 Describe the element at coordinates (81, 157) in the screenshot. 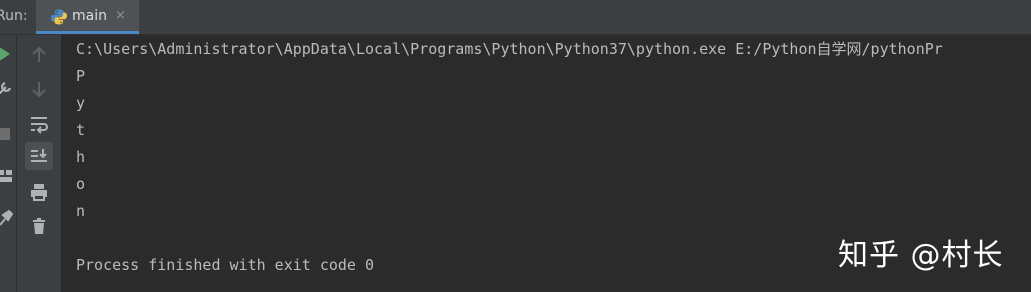

I see `output-line: h` at that location.